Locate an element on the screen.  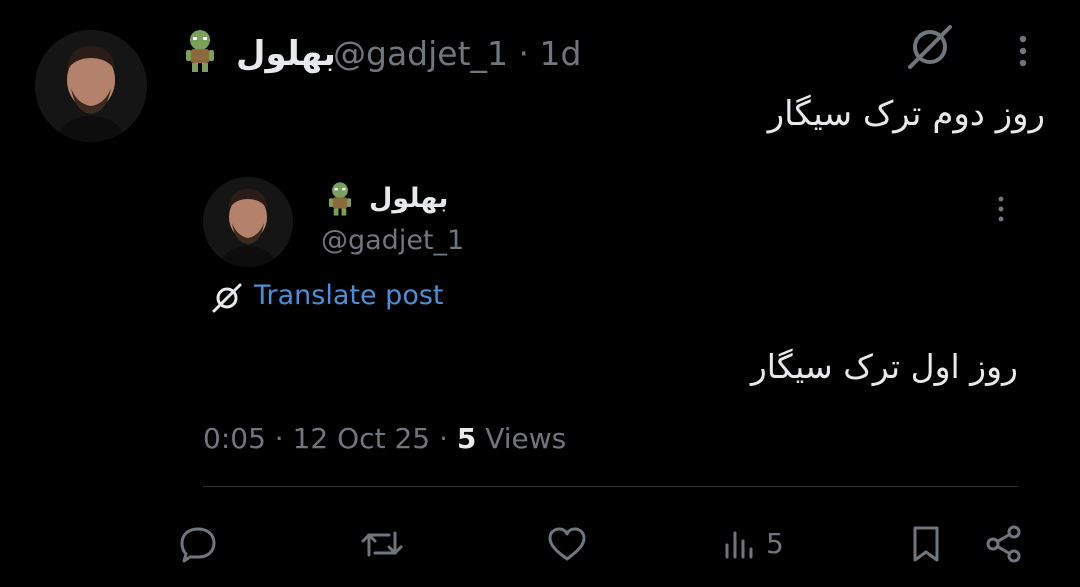
repost-icon is located at coordinates (382, 544).